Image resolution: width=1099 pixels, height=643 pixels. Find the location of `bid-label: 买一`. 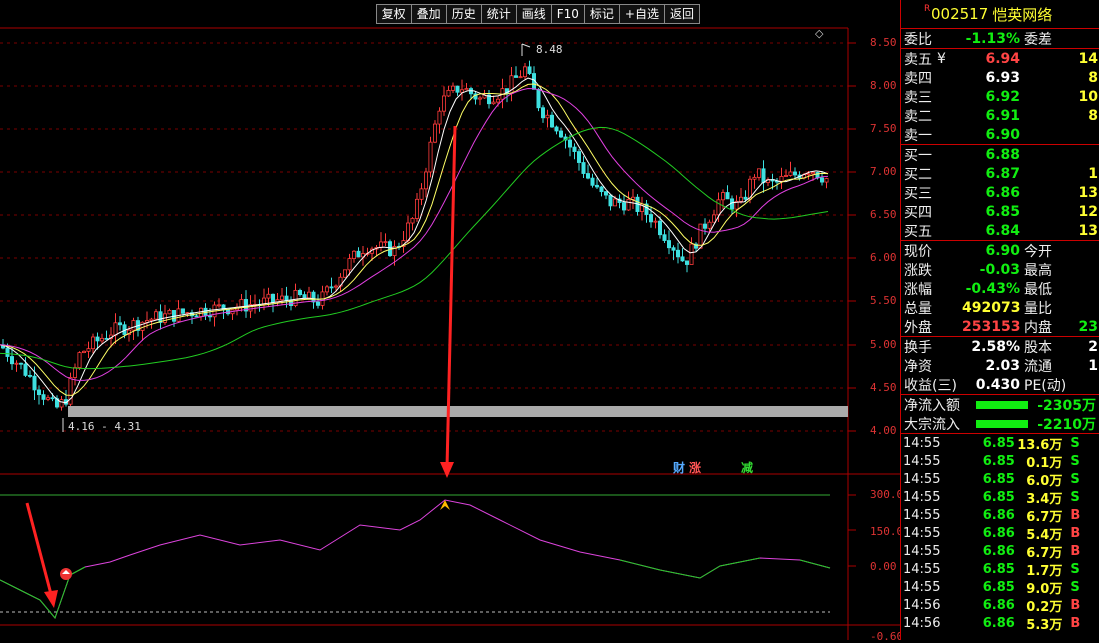

bid-label: 买一 is located at coordinates (918, 155).